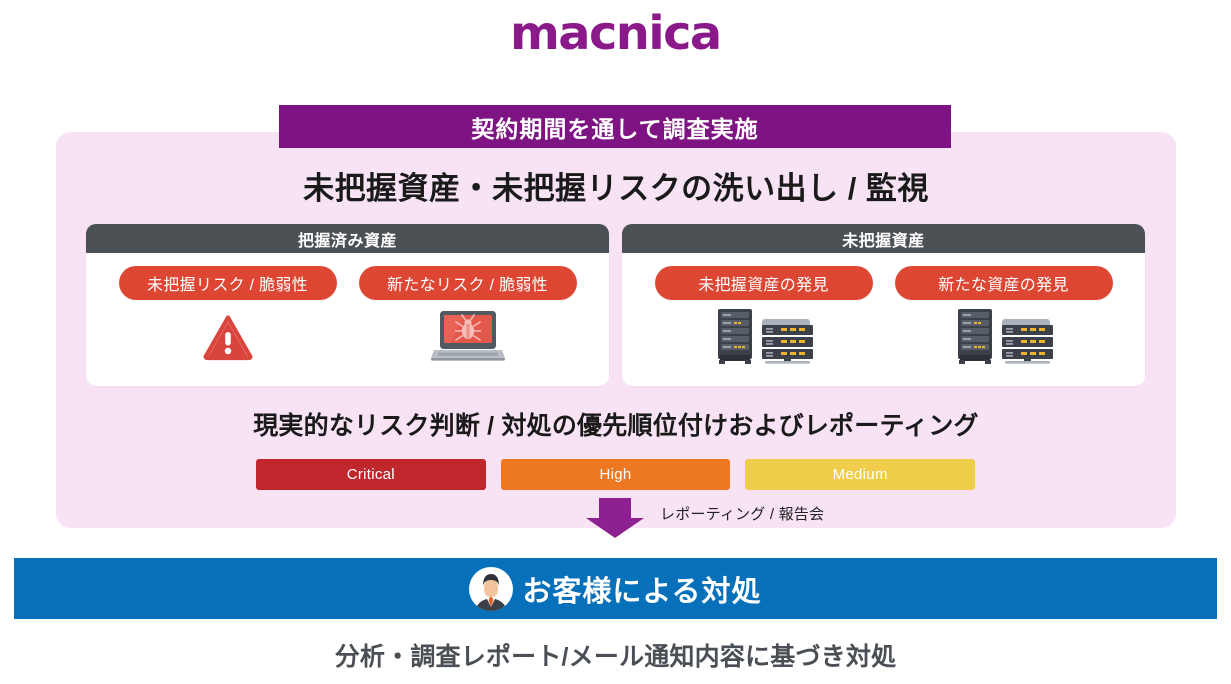  What do you see at coordinates (616, 188) in the screenshot?
I see `panel-heading: 未把握資産・未把握リスクの洗い出し / 監視` at bounding box center [616, 188].